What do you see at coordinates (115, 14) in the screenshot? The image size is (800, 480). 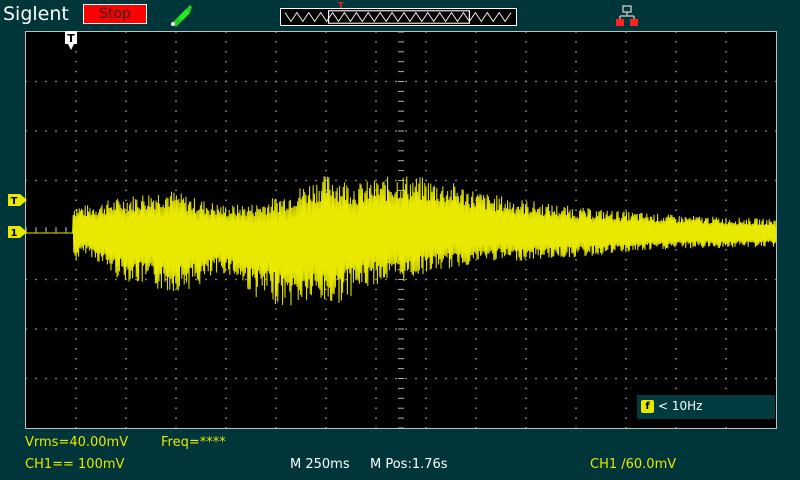 I see `run-stop-indicator: Stop` at bounding box center [115, 14].